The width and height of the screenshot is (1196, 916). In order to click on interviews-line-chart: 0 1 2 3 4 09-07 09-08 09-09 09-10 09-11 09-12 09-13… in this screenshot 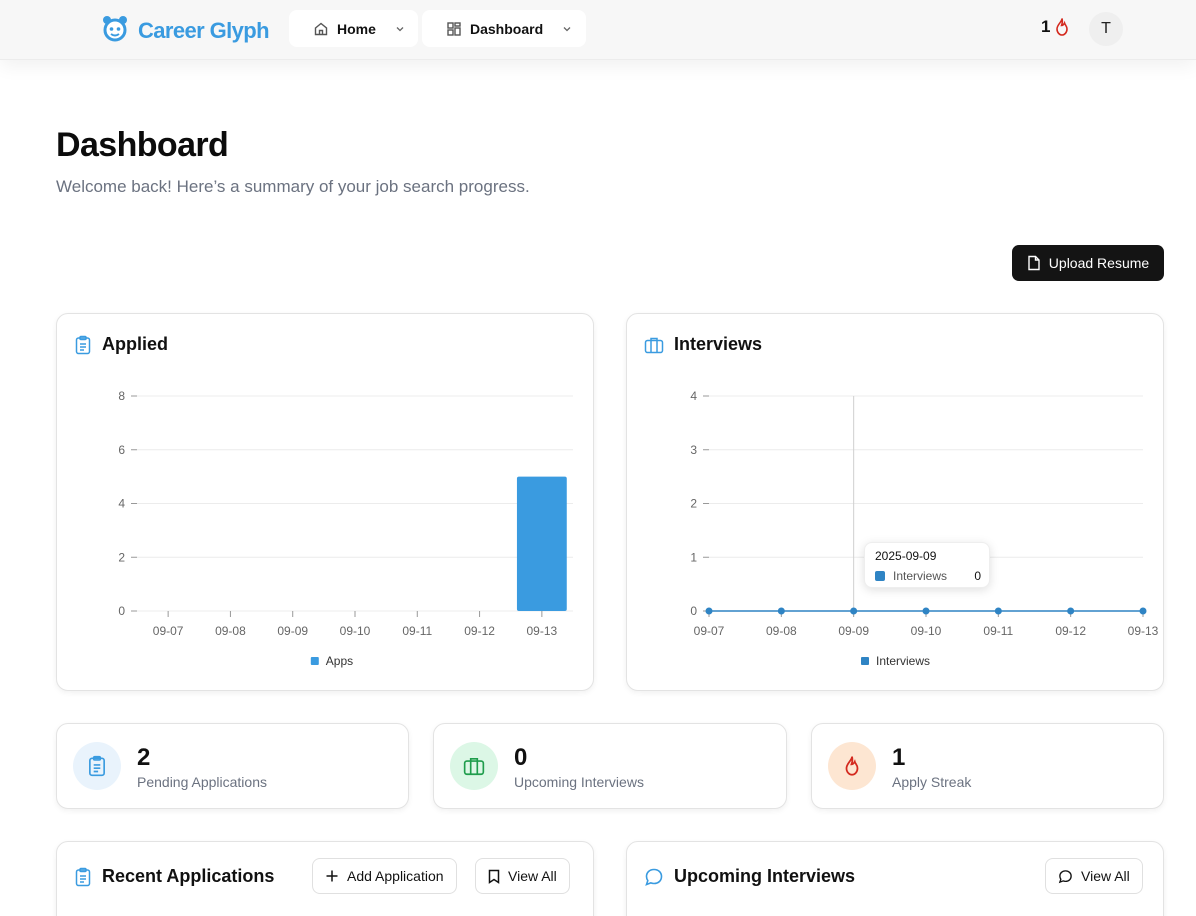, I will do `click(924, 528)`.